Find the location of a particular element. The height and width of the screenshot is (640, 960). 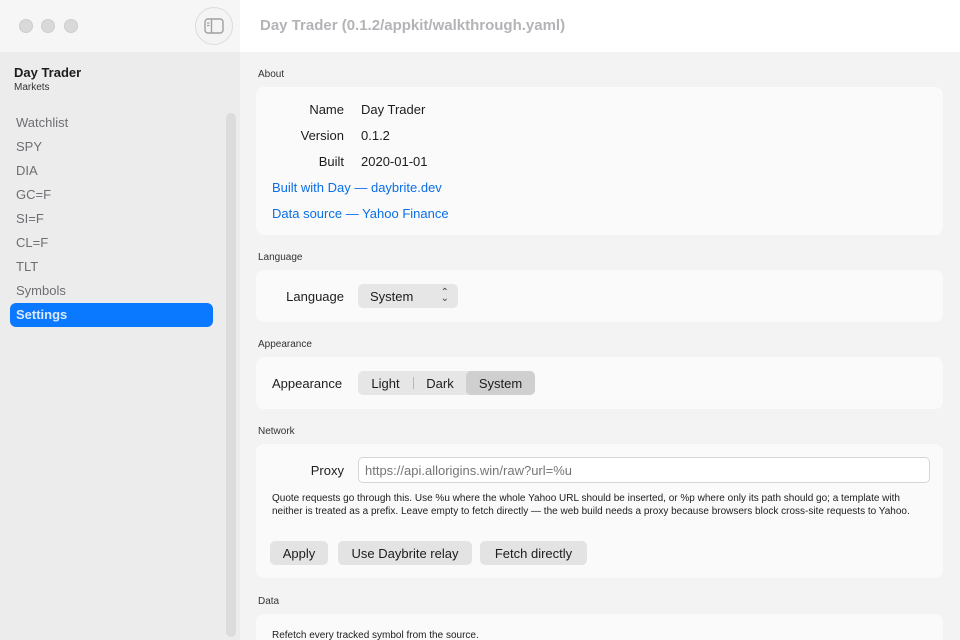

section-label-network: Network is located at coordinates (276, 431).